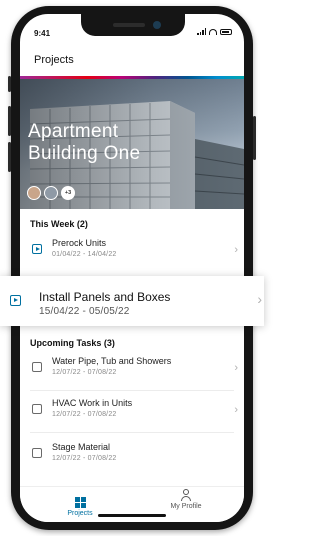 Image resolution: width=320 pixels, height=536 pixels. What do you see at coordinates (81, 447) in the screenshot?
I see `task-title: Stage Material` at bounding box center [81, 447].